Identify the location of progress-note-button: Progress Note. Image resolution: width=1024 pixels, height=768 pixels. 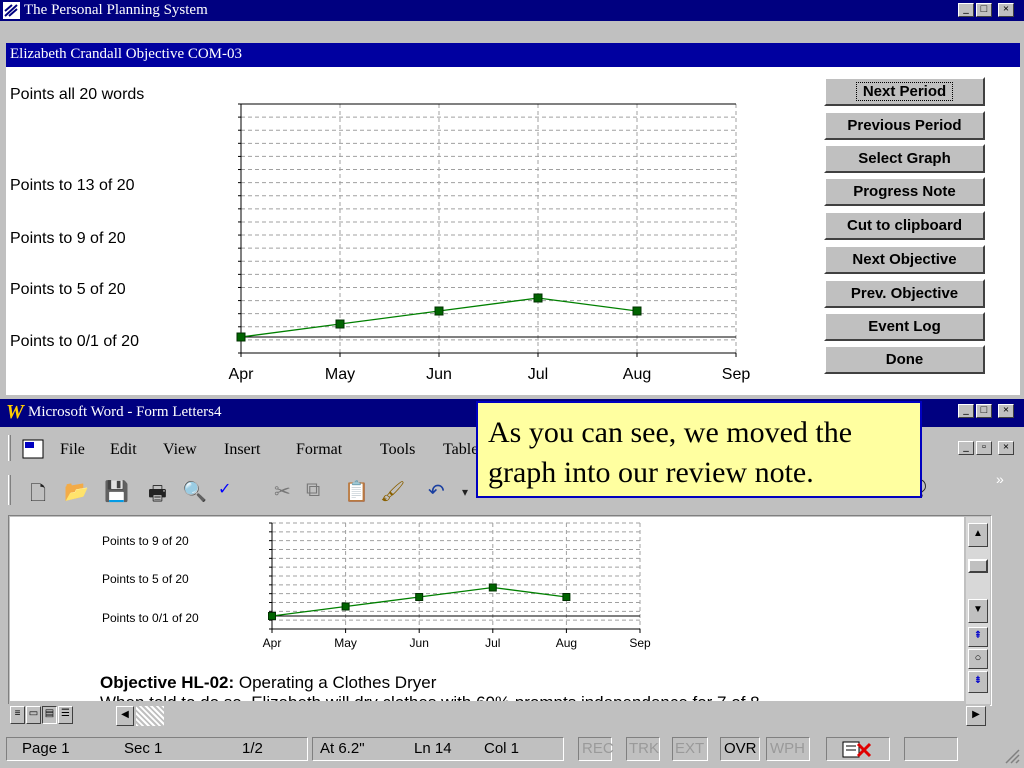
(904, 191).